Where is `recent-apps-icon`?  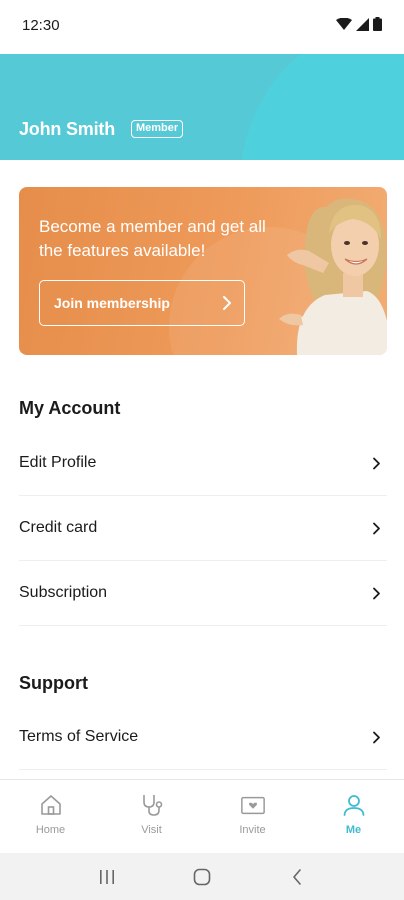
recent-apps-icon is located at coordinates (107, 876).